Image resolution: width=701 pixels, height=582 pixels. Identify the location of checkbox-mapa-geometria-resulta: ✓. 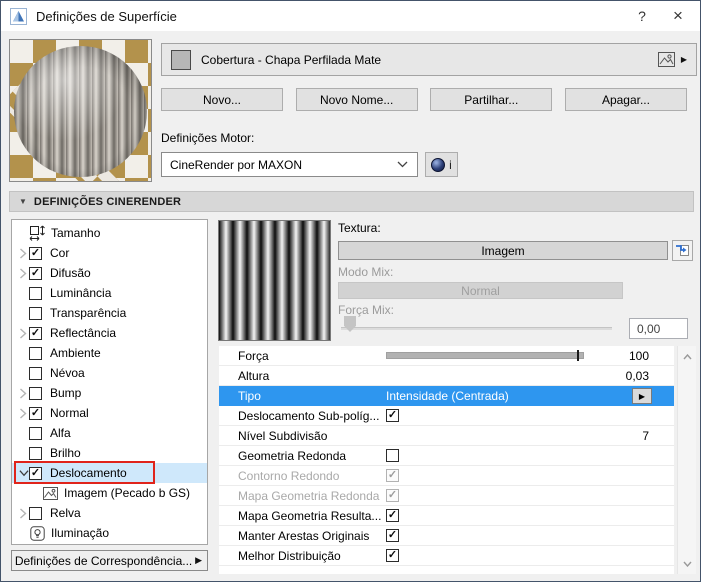
(392, 515).